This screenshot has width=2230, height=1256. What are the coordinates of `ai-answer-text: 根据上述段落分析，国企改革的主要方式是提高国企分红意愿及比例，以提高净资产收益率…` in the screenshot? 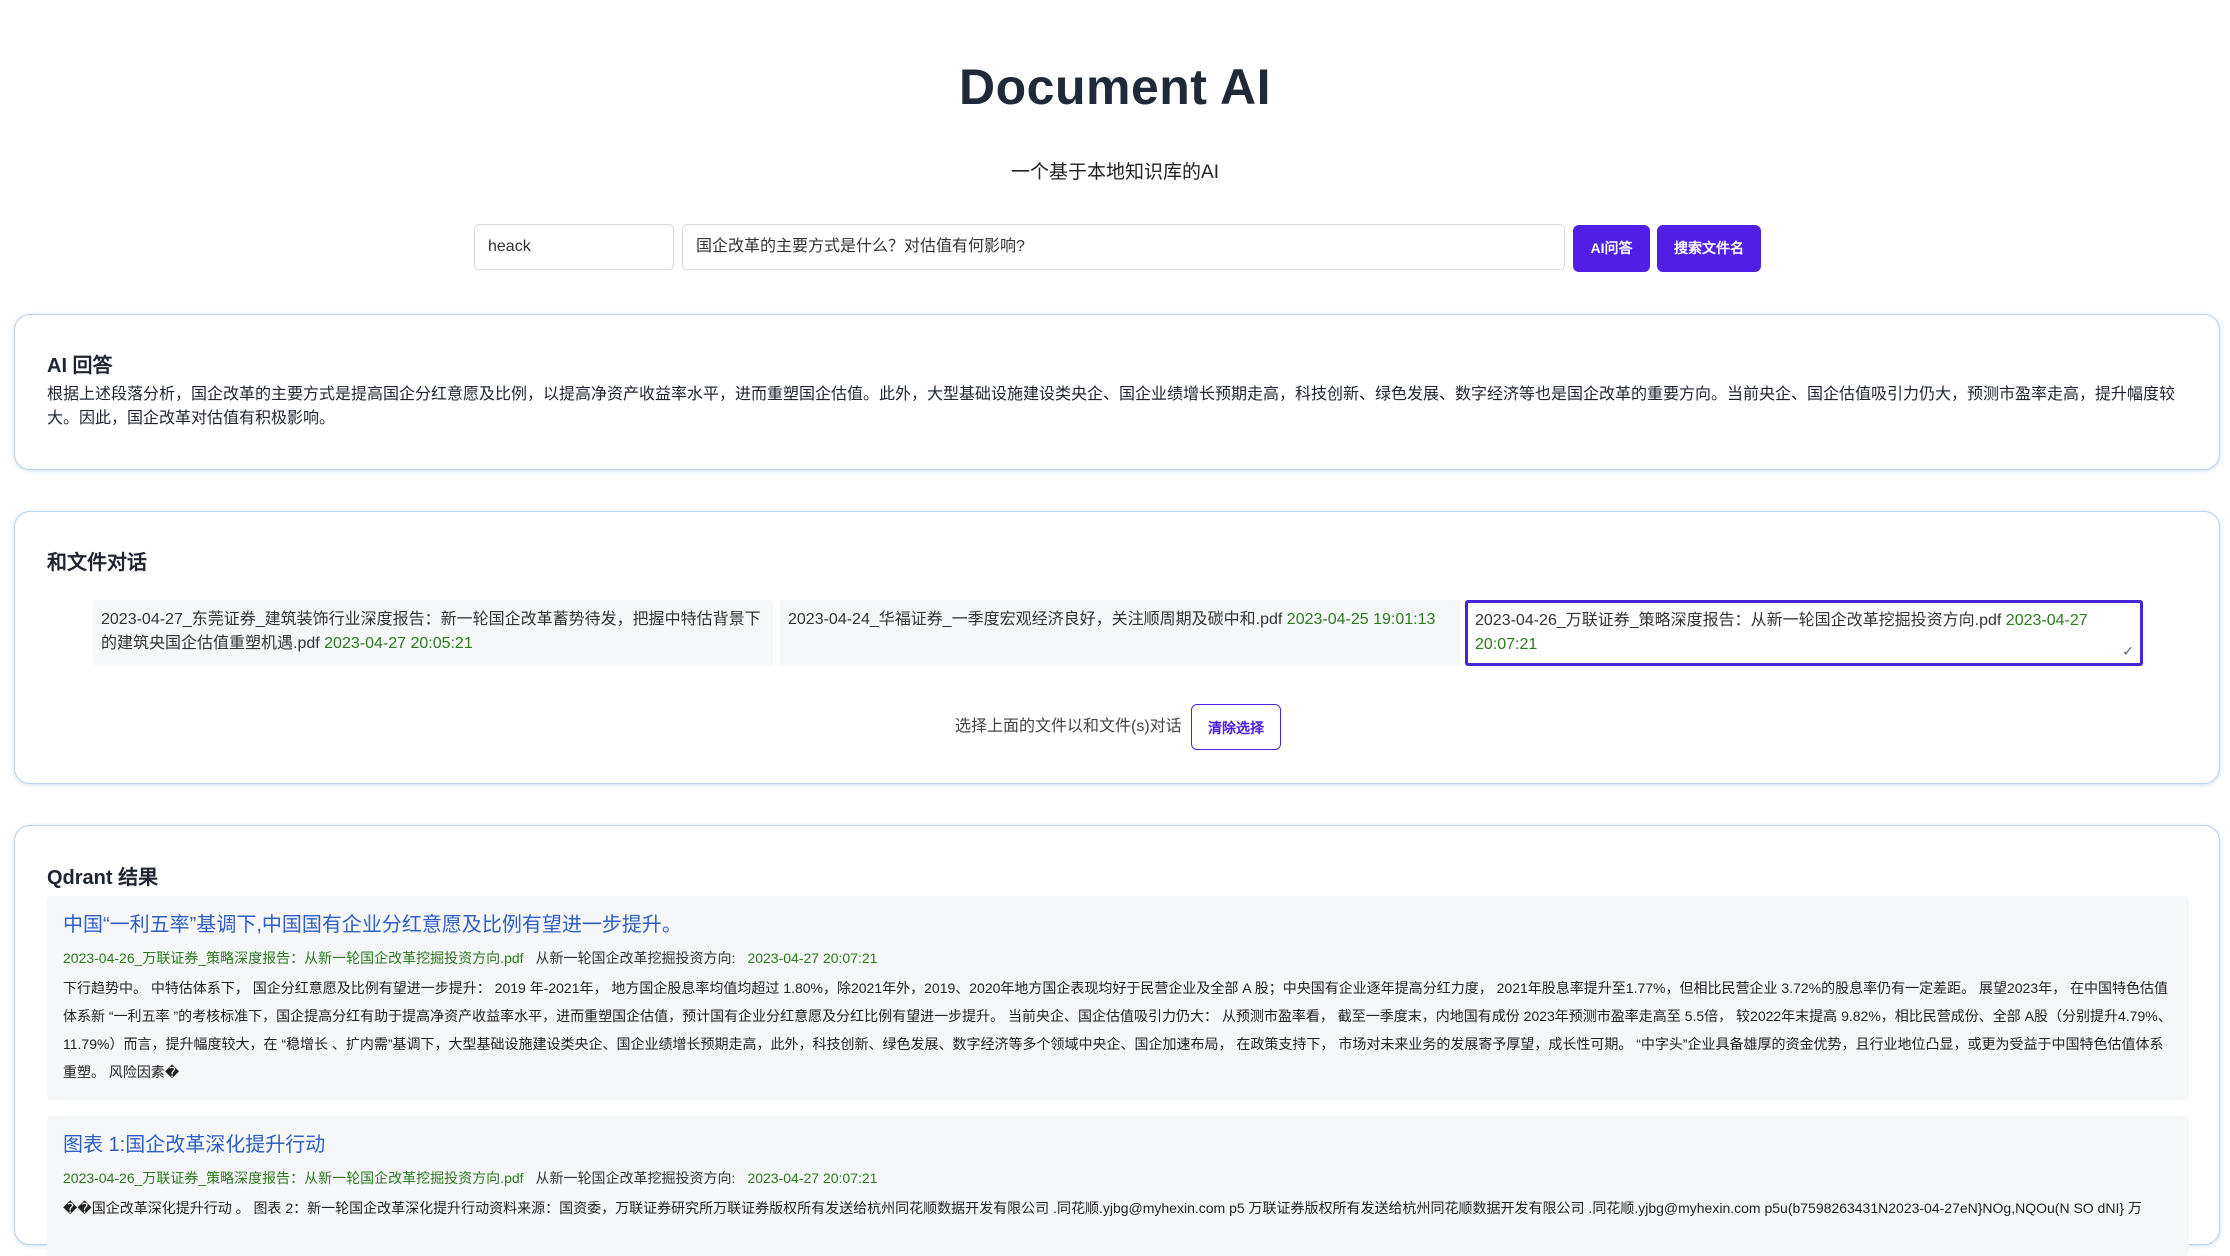 It's located at (1111, 406).